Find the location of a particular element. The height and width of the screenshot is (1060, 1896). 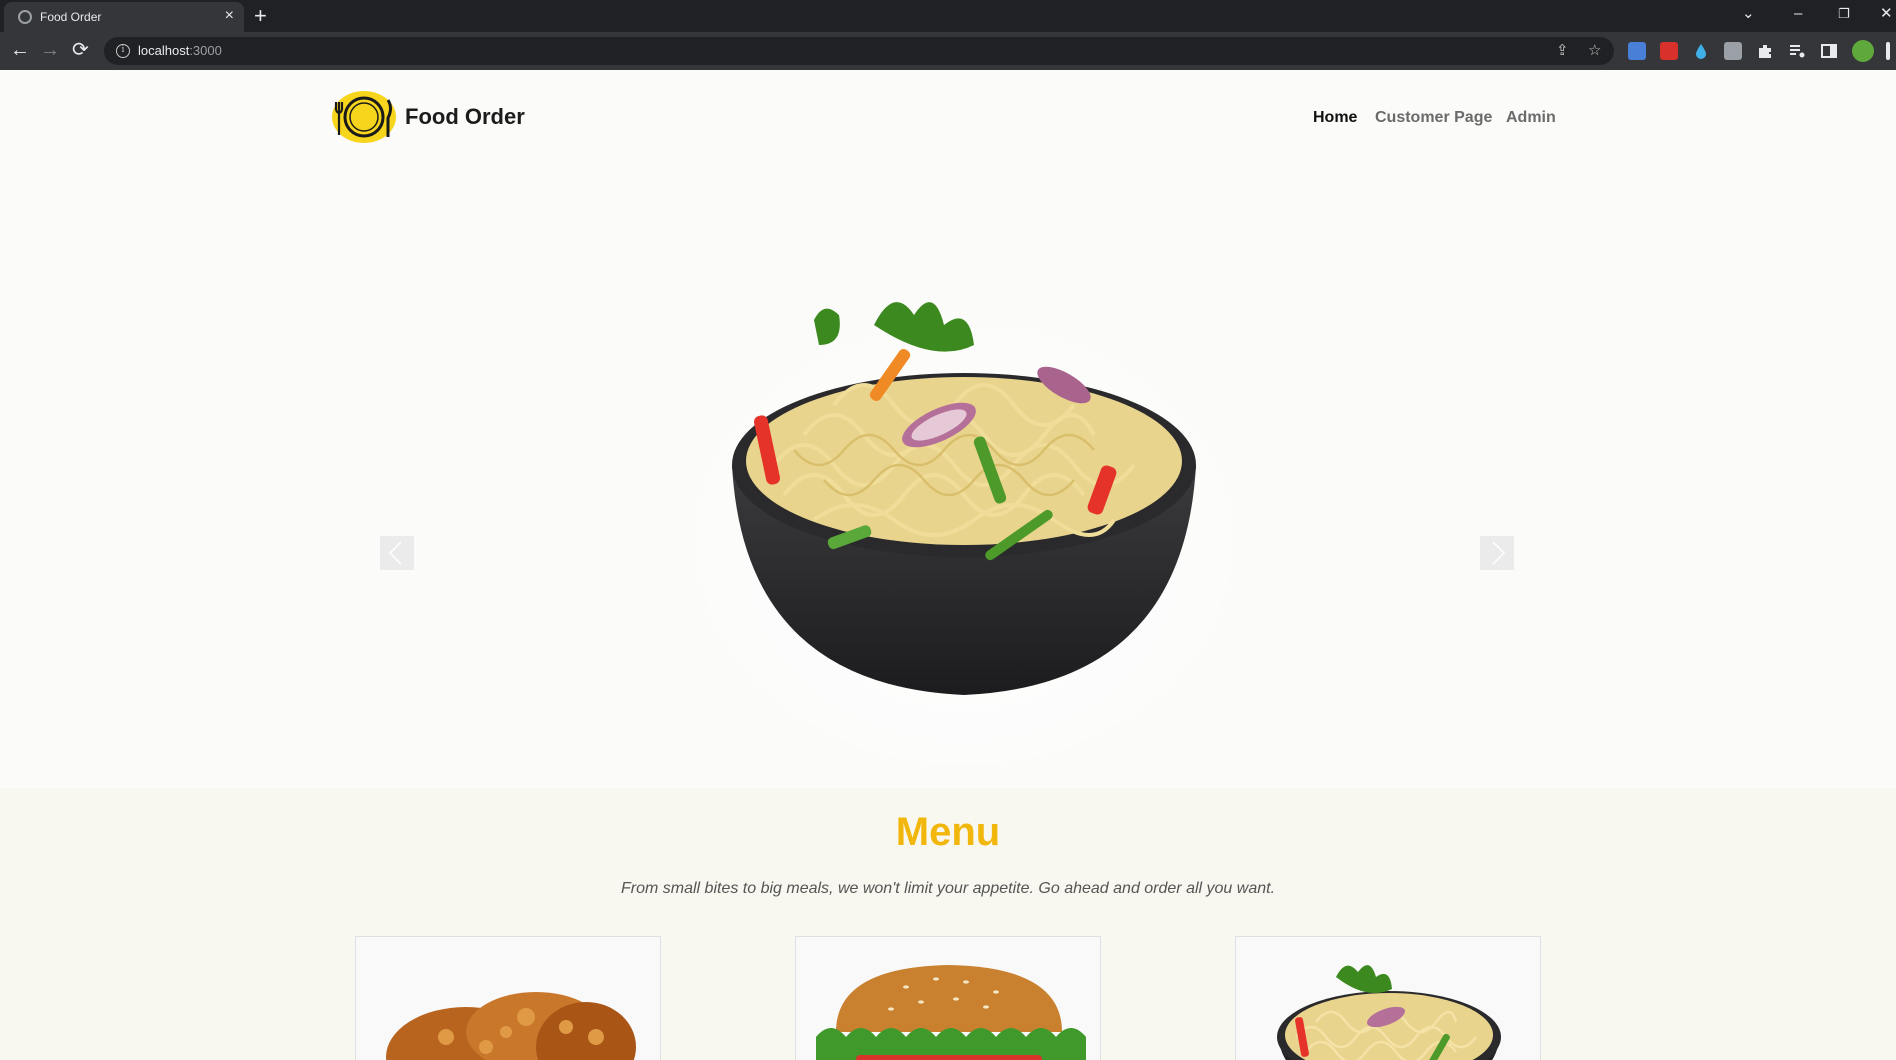

share-icon: ⇪ is located at coordinates (1562, 51).